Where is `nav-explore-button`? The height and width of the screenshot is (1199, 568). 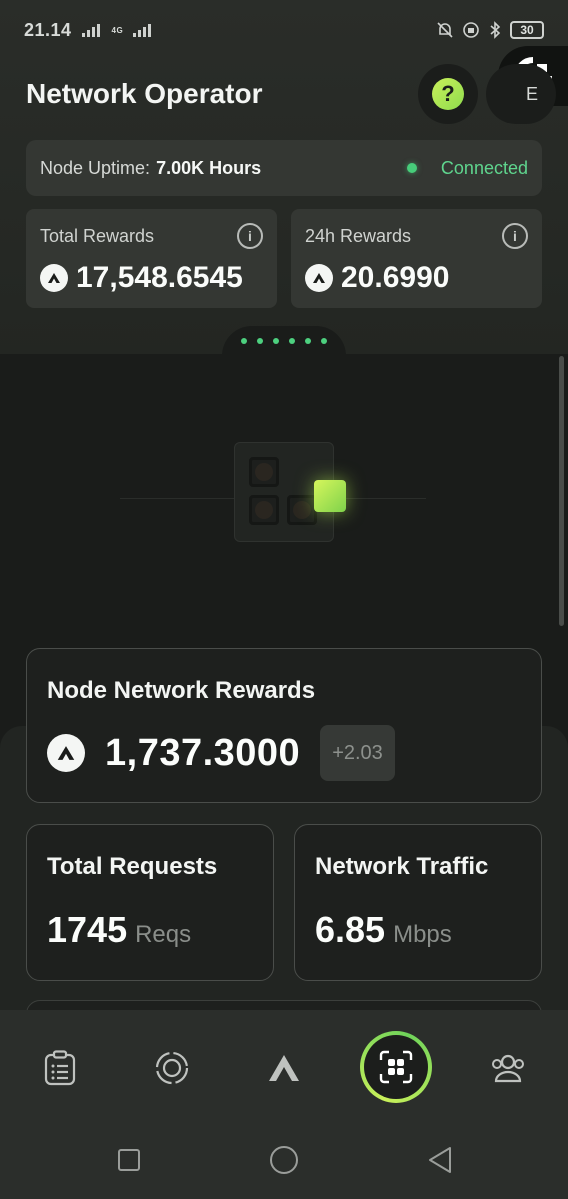
nav-explore-button is located at coordinates (172, 1068).